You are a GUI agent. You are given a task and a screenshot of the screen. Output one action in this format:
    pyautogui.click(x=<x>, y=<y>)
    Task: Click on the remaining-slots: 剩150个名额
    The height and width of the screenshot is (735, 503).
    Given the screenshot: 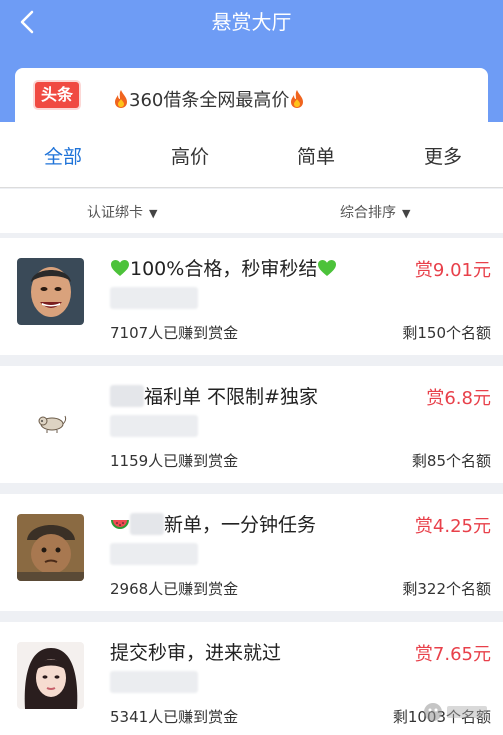 What is the action you would take?
    pyautogui.click(x=446, y=333)
    